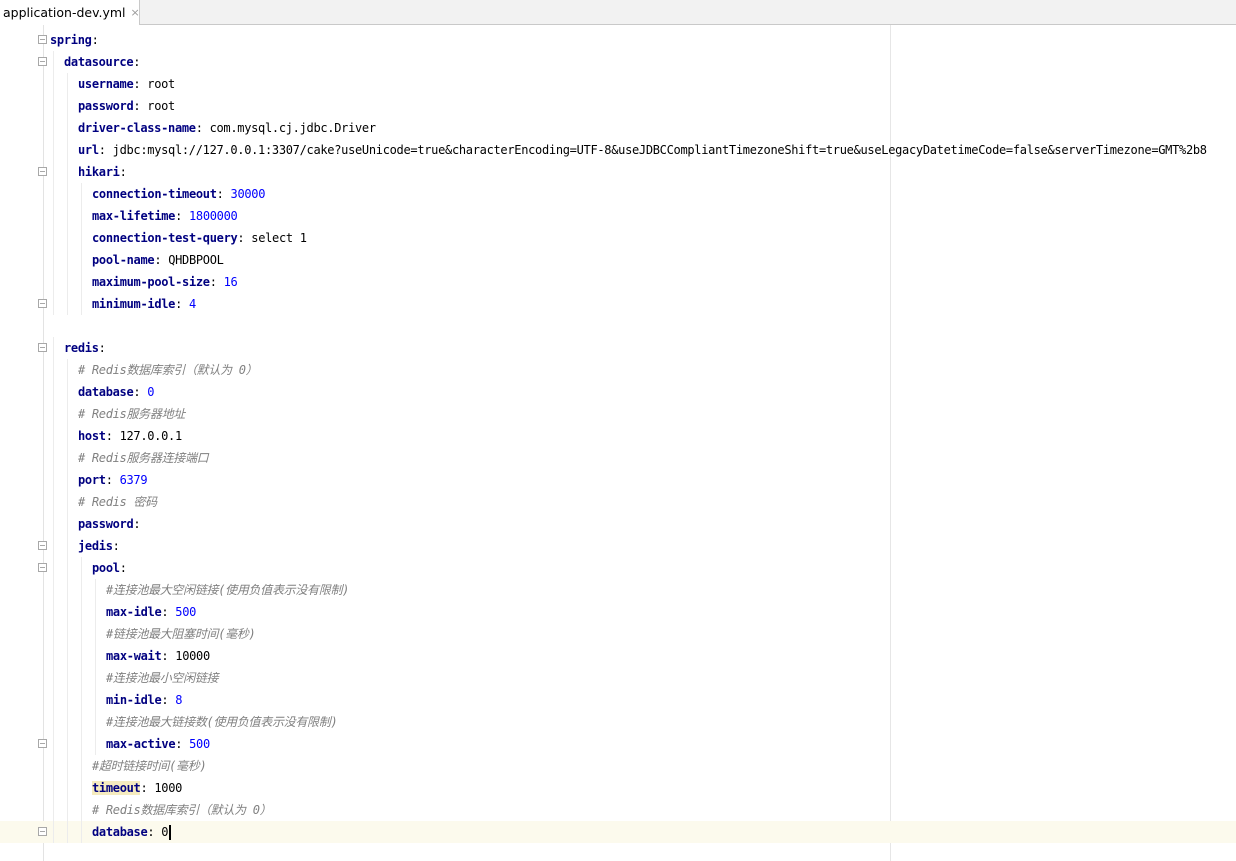  I want to click on yaml-line: port: 6379, so click(618, 480).